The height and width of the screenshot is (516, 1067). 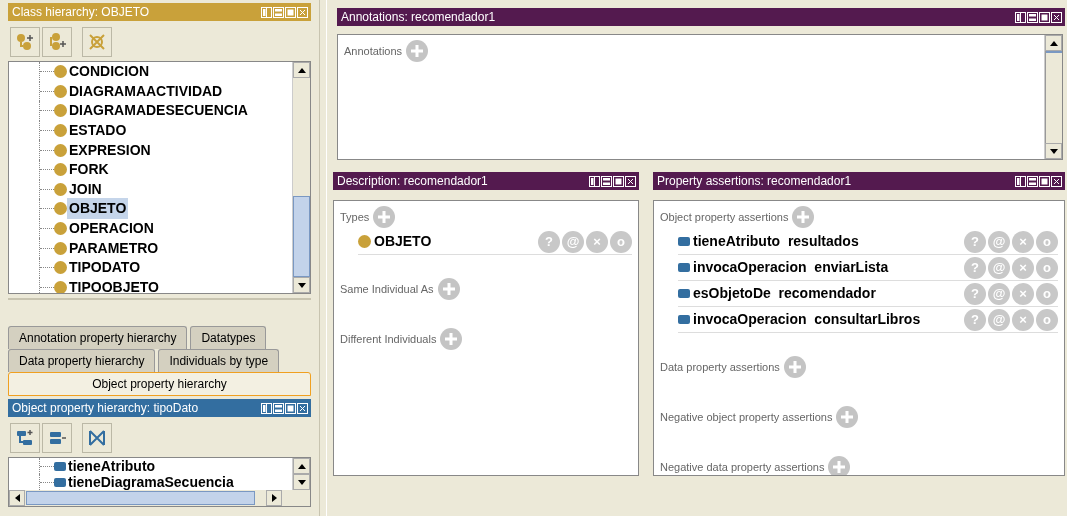 What do you see at coordinates (17, 498) in the screenshot?
I see `scroll-left-button` at bounding box center [17, 498].